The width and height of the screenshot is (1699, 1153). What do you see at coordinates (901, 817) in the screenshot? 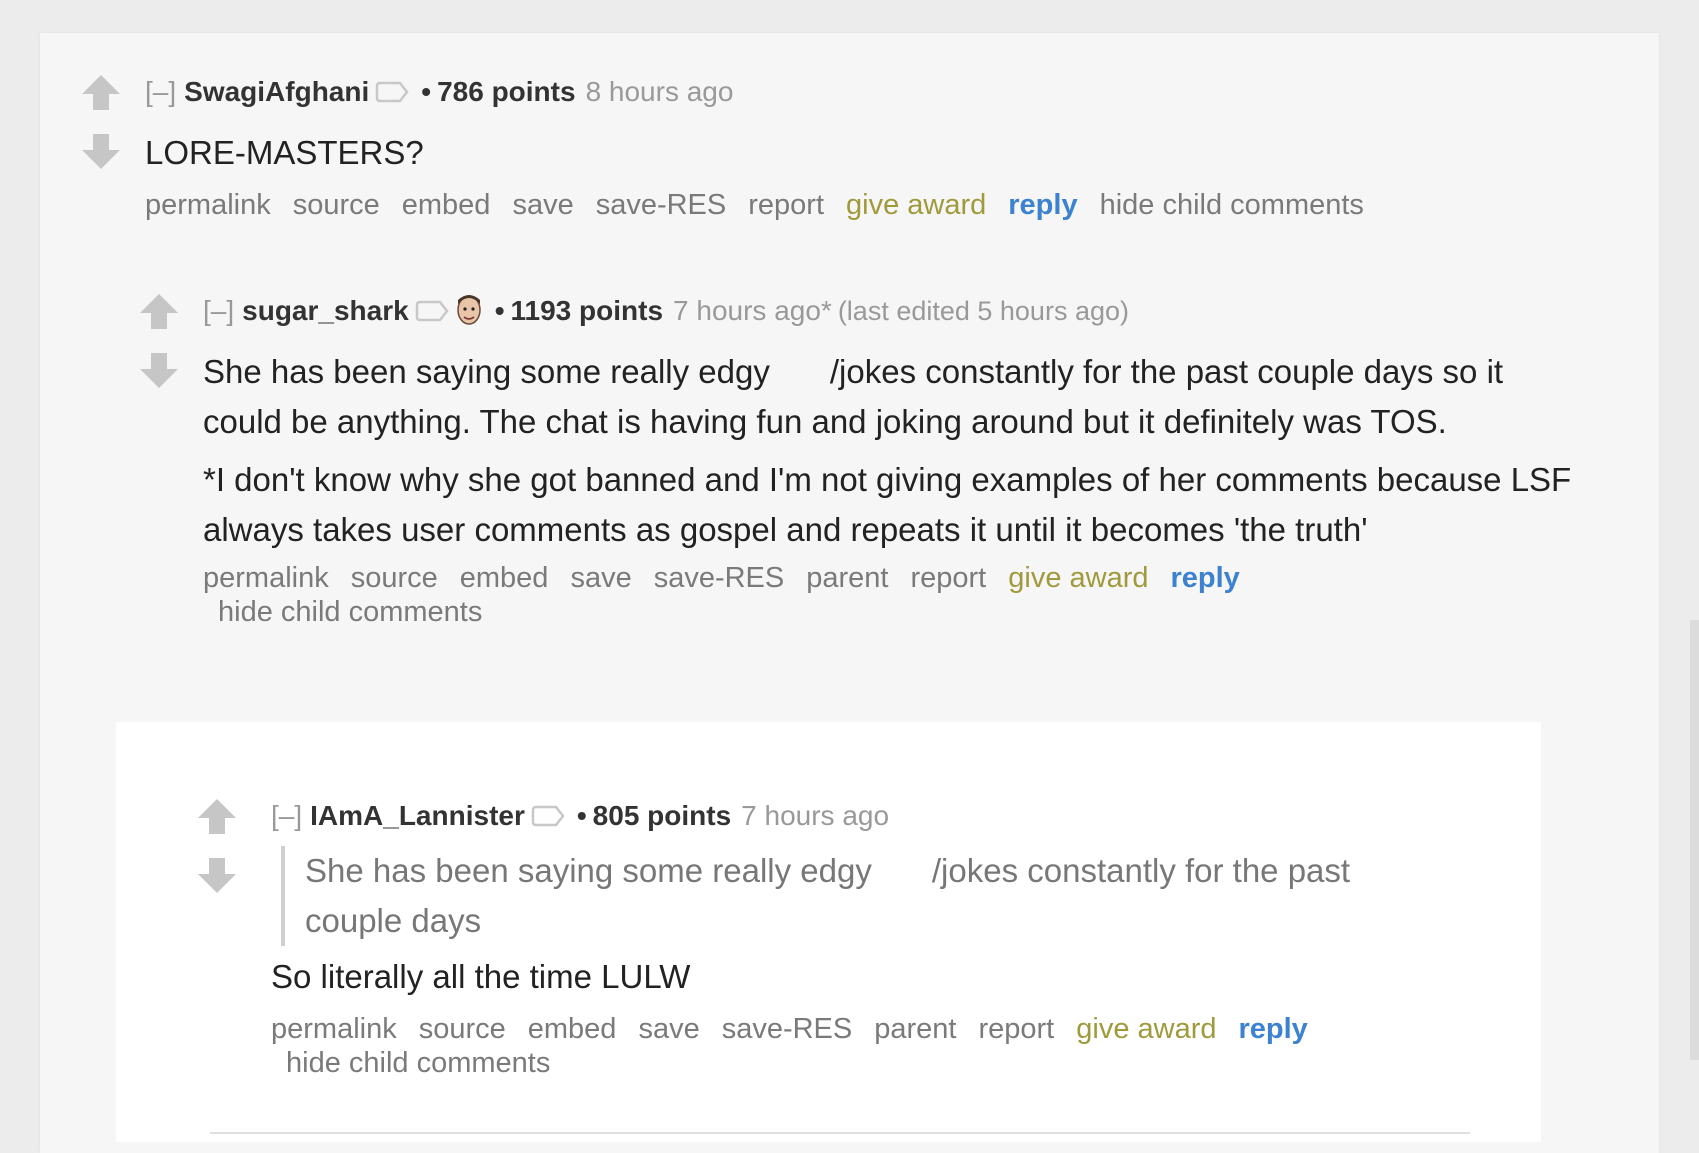
I see `comment-tagline: [–] IAmA_Lannister • 805 points 7 hours ago` at bounding box center [901, 817].